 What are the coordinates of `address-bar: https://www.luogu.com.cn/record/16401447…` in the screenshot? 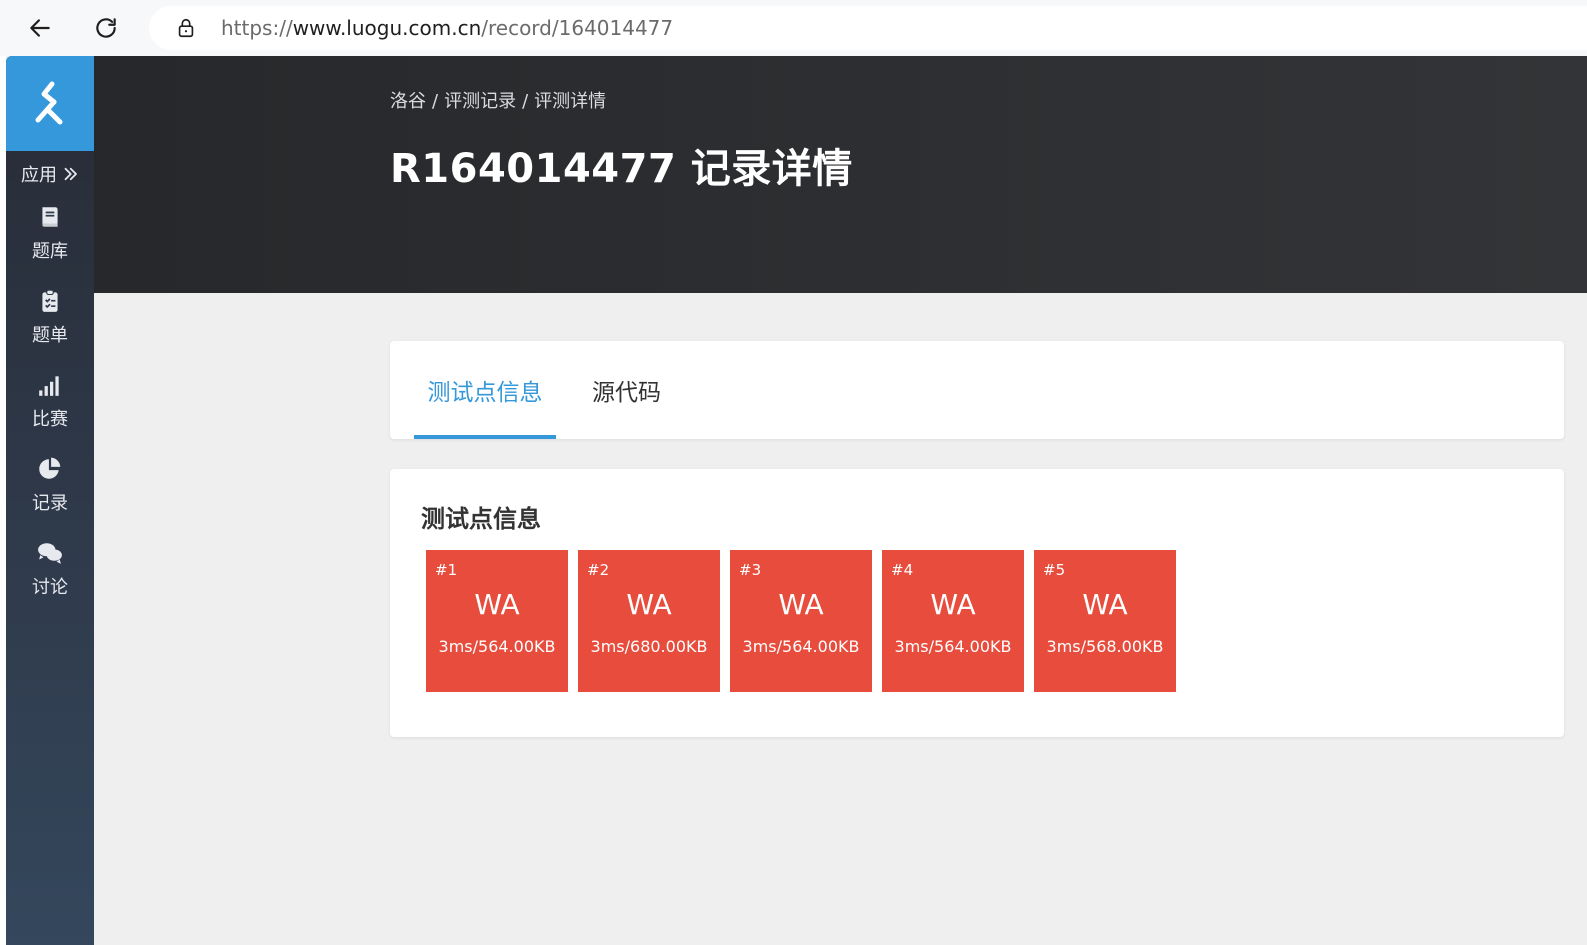 It's located at (868, 28).